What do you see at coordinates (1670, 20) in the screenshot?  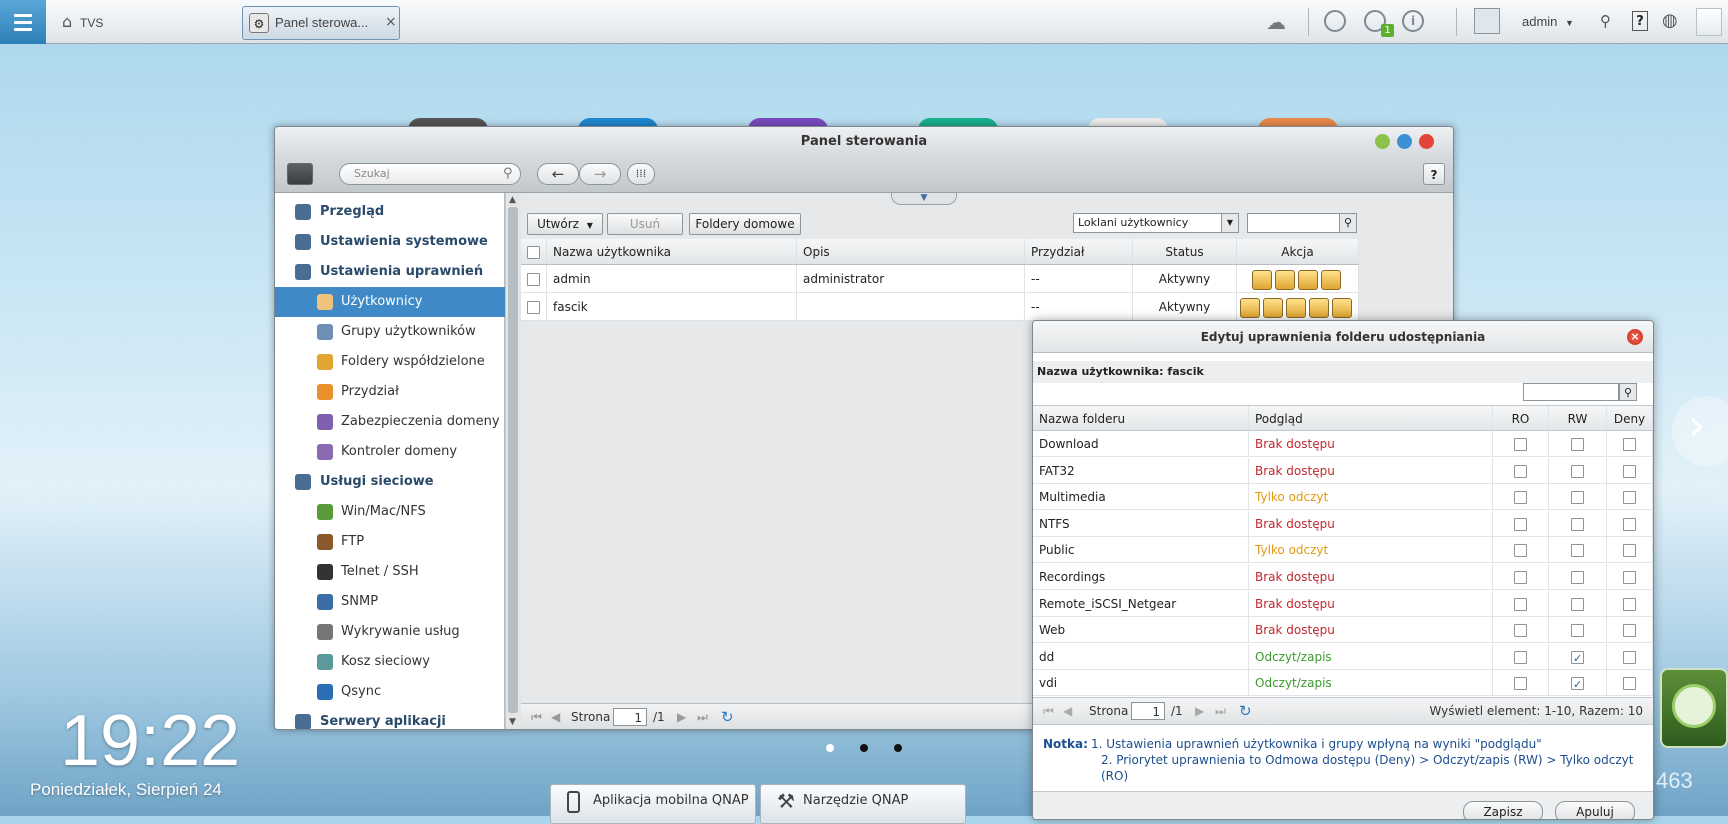 I see `language-icon: ◍` at bounding box center [1670, 20].